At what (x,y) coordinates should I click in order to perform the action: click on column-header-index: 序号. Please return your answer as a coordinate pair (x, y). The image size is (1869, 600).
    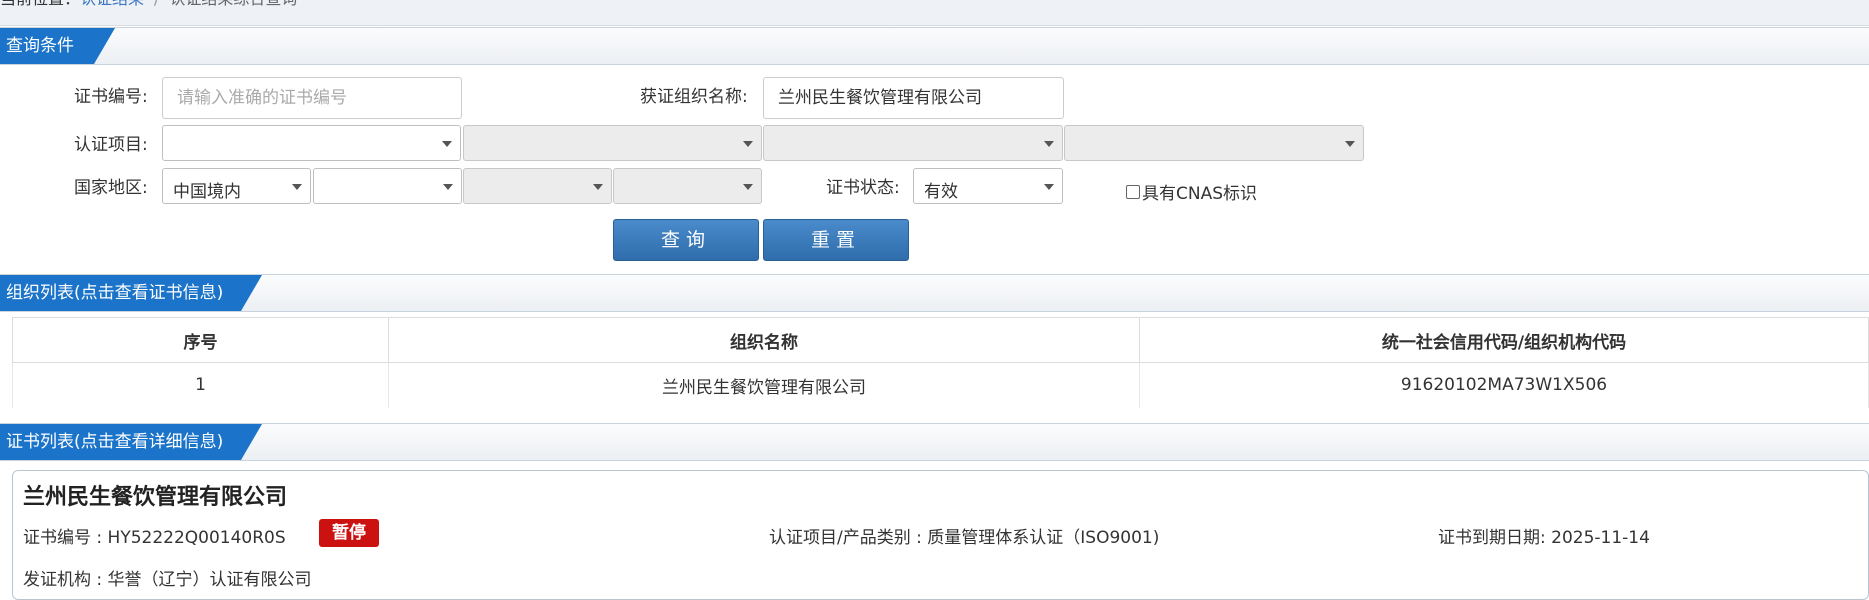
    Looking at the image, I should click on (200, 340).